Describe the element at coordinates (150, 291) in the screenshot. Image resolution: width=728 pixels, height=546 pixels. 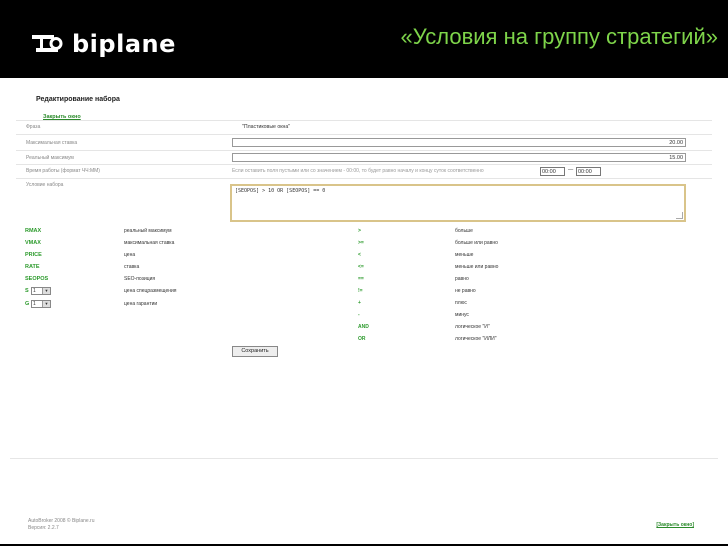
I see `variable-desc: цена спецразмещения` at that location.